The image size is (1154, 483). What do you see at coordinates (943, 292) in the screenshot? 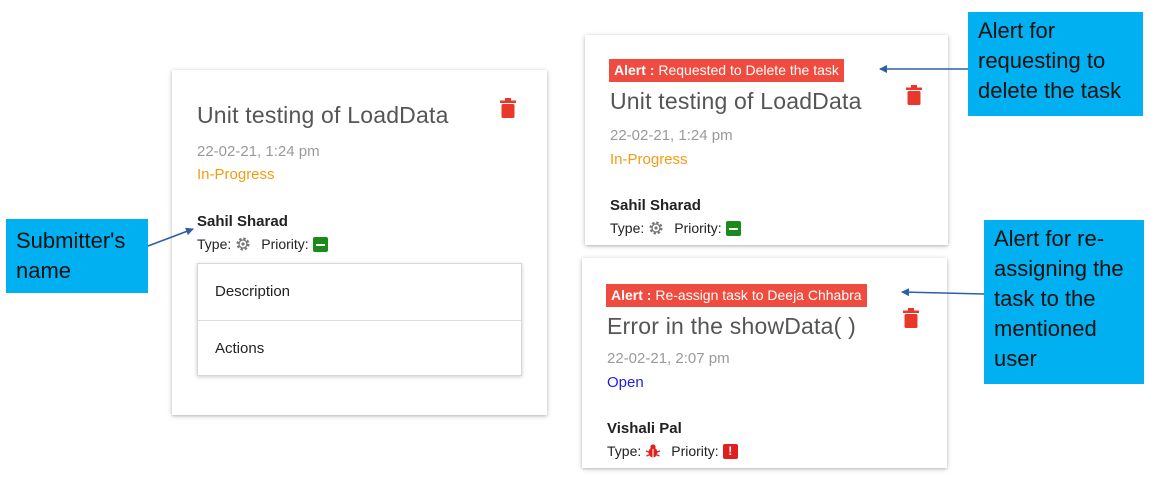
I see `arrow-reassign` at bounding box center [943, 292].